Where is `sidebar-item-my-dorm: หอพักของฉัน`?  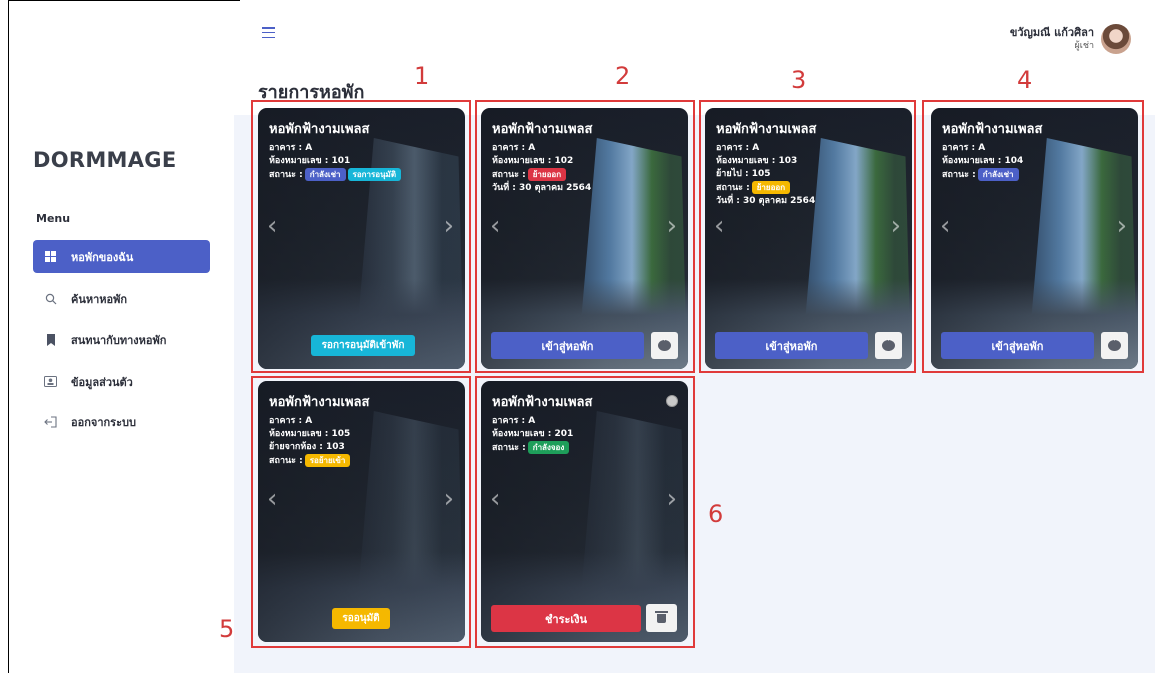 sidebar-item-my-dorm: หอพักของฉัน is located at coordinates (121, 256).